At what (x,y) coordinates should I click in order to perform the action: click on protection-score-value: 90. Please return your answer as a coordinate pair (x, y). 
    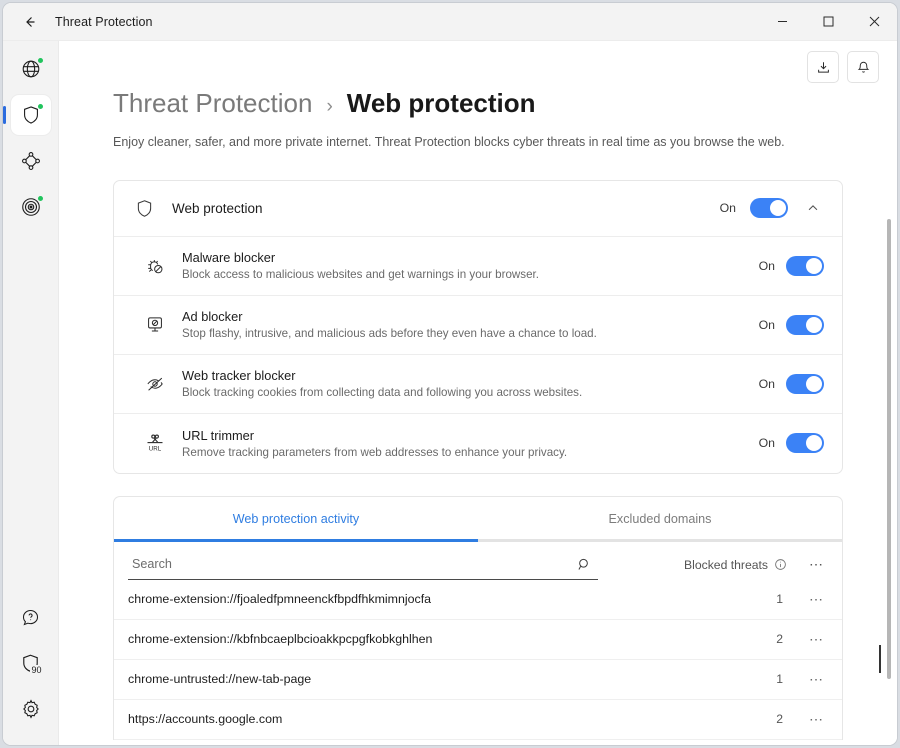
    Looking at the image, I should click on (36, 670).